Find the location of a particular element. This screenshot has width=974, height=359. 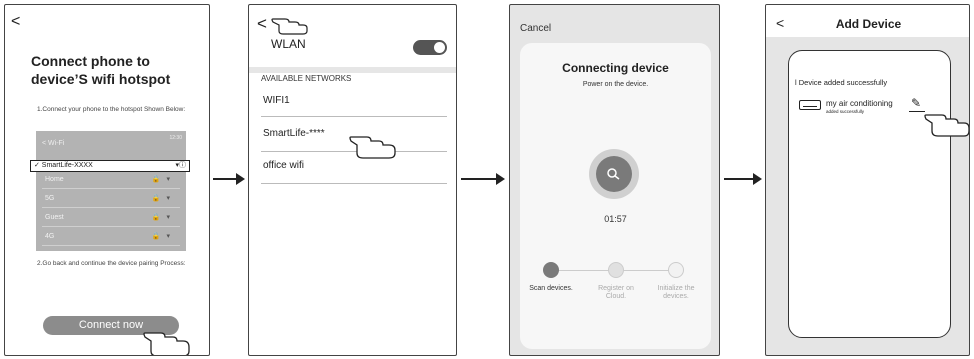

selected-network-row: ✓ SmartLife-XXXX ▾ⓘ is located at coordinates (110, 166).